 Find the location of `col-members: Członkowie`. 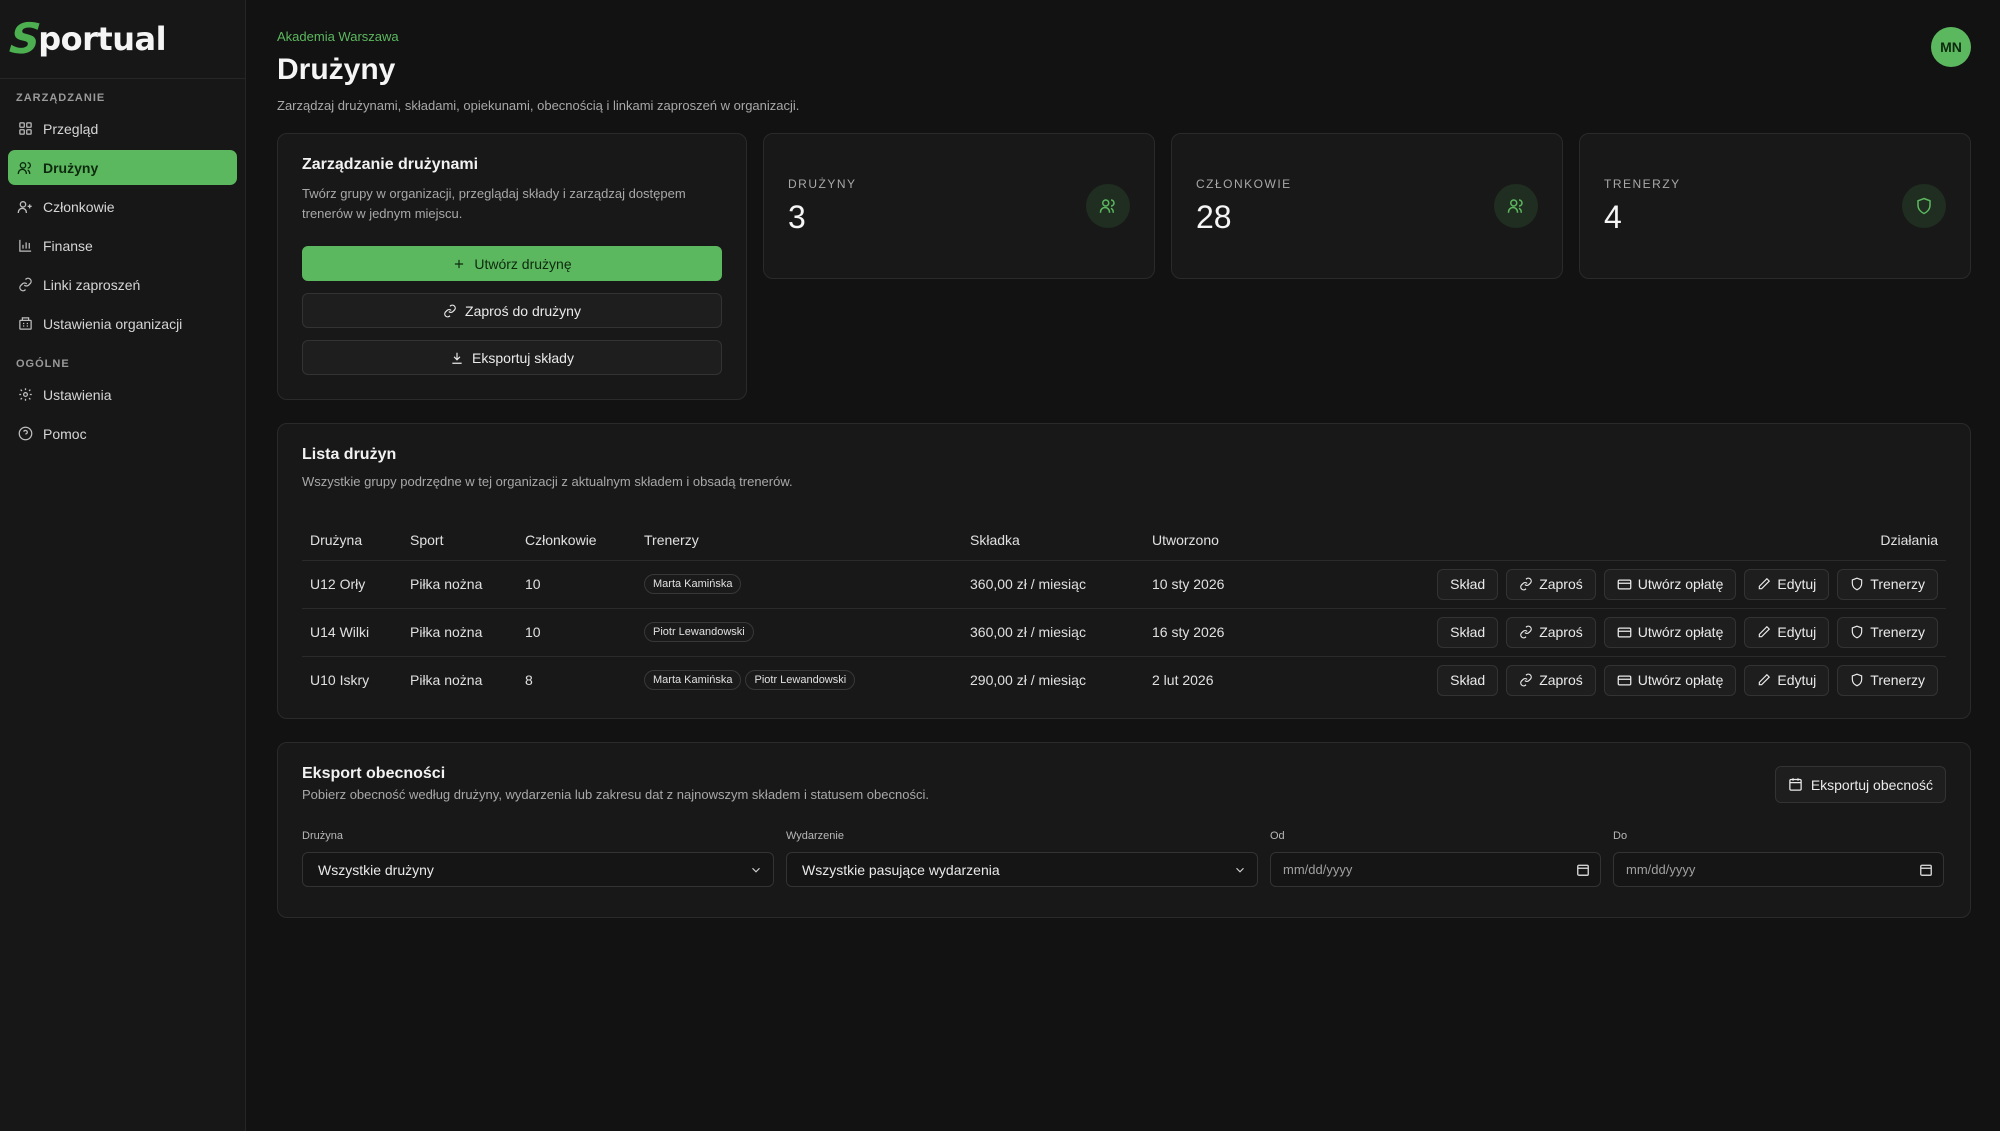

col-members: Członkowie is located at coordinates (576, 540).